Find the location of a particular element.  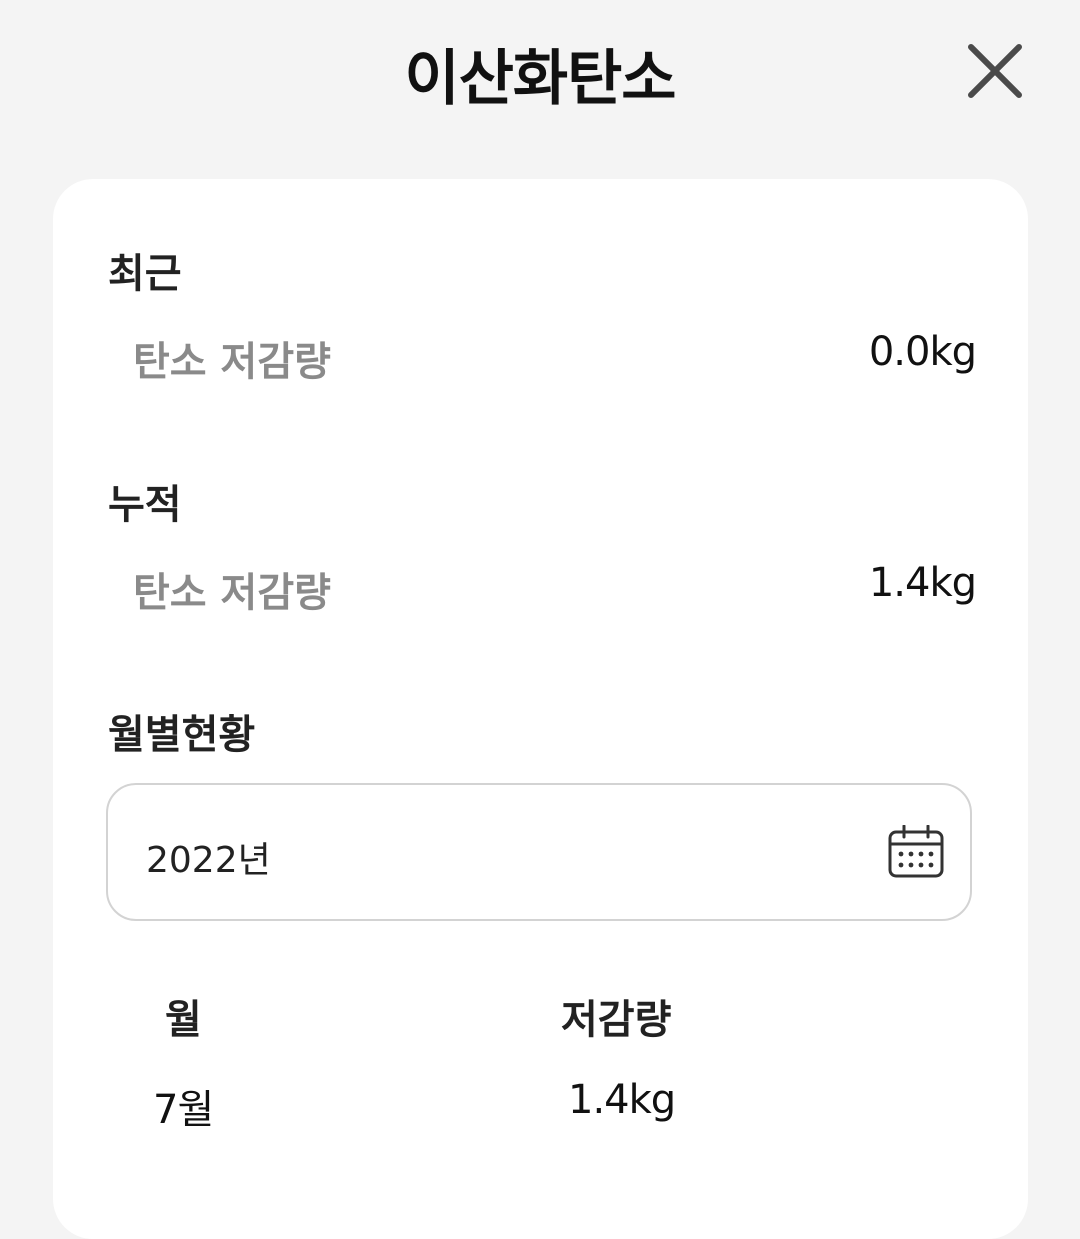

column-header-month: 월 is located at coordinates (183, 1020).